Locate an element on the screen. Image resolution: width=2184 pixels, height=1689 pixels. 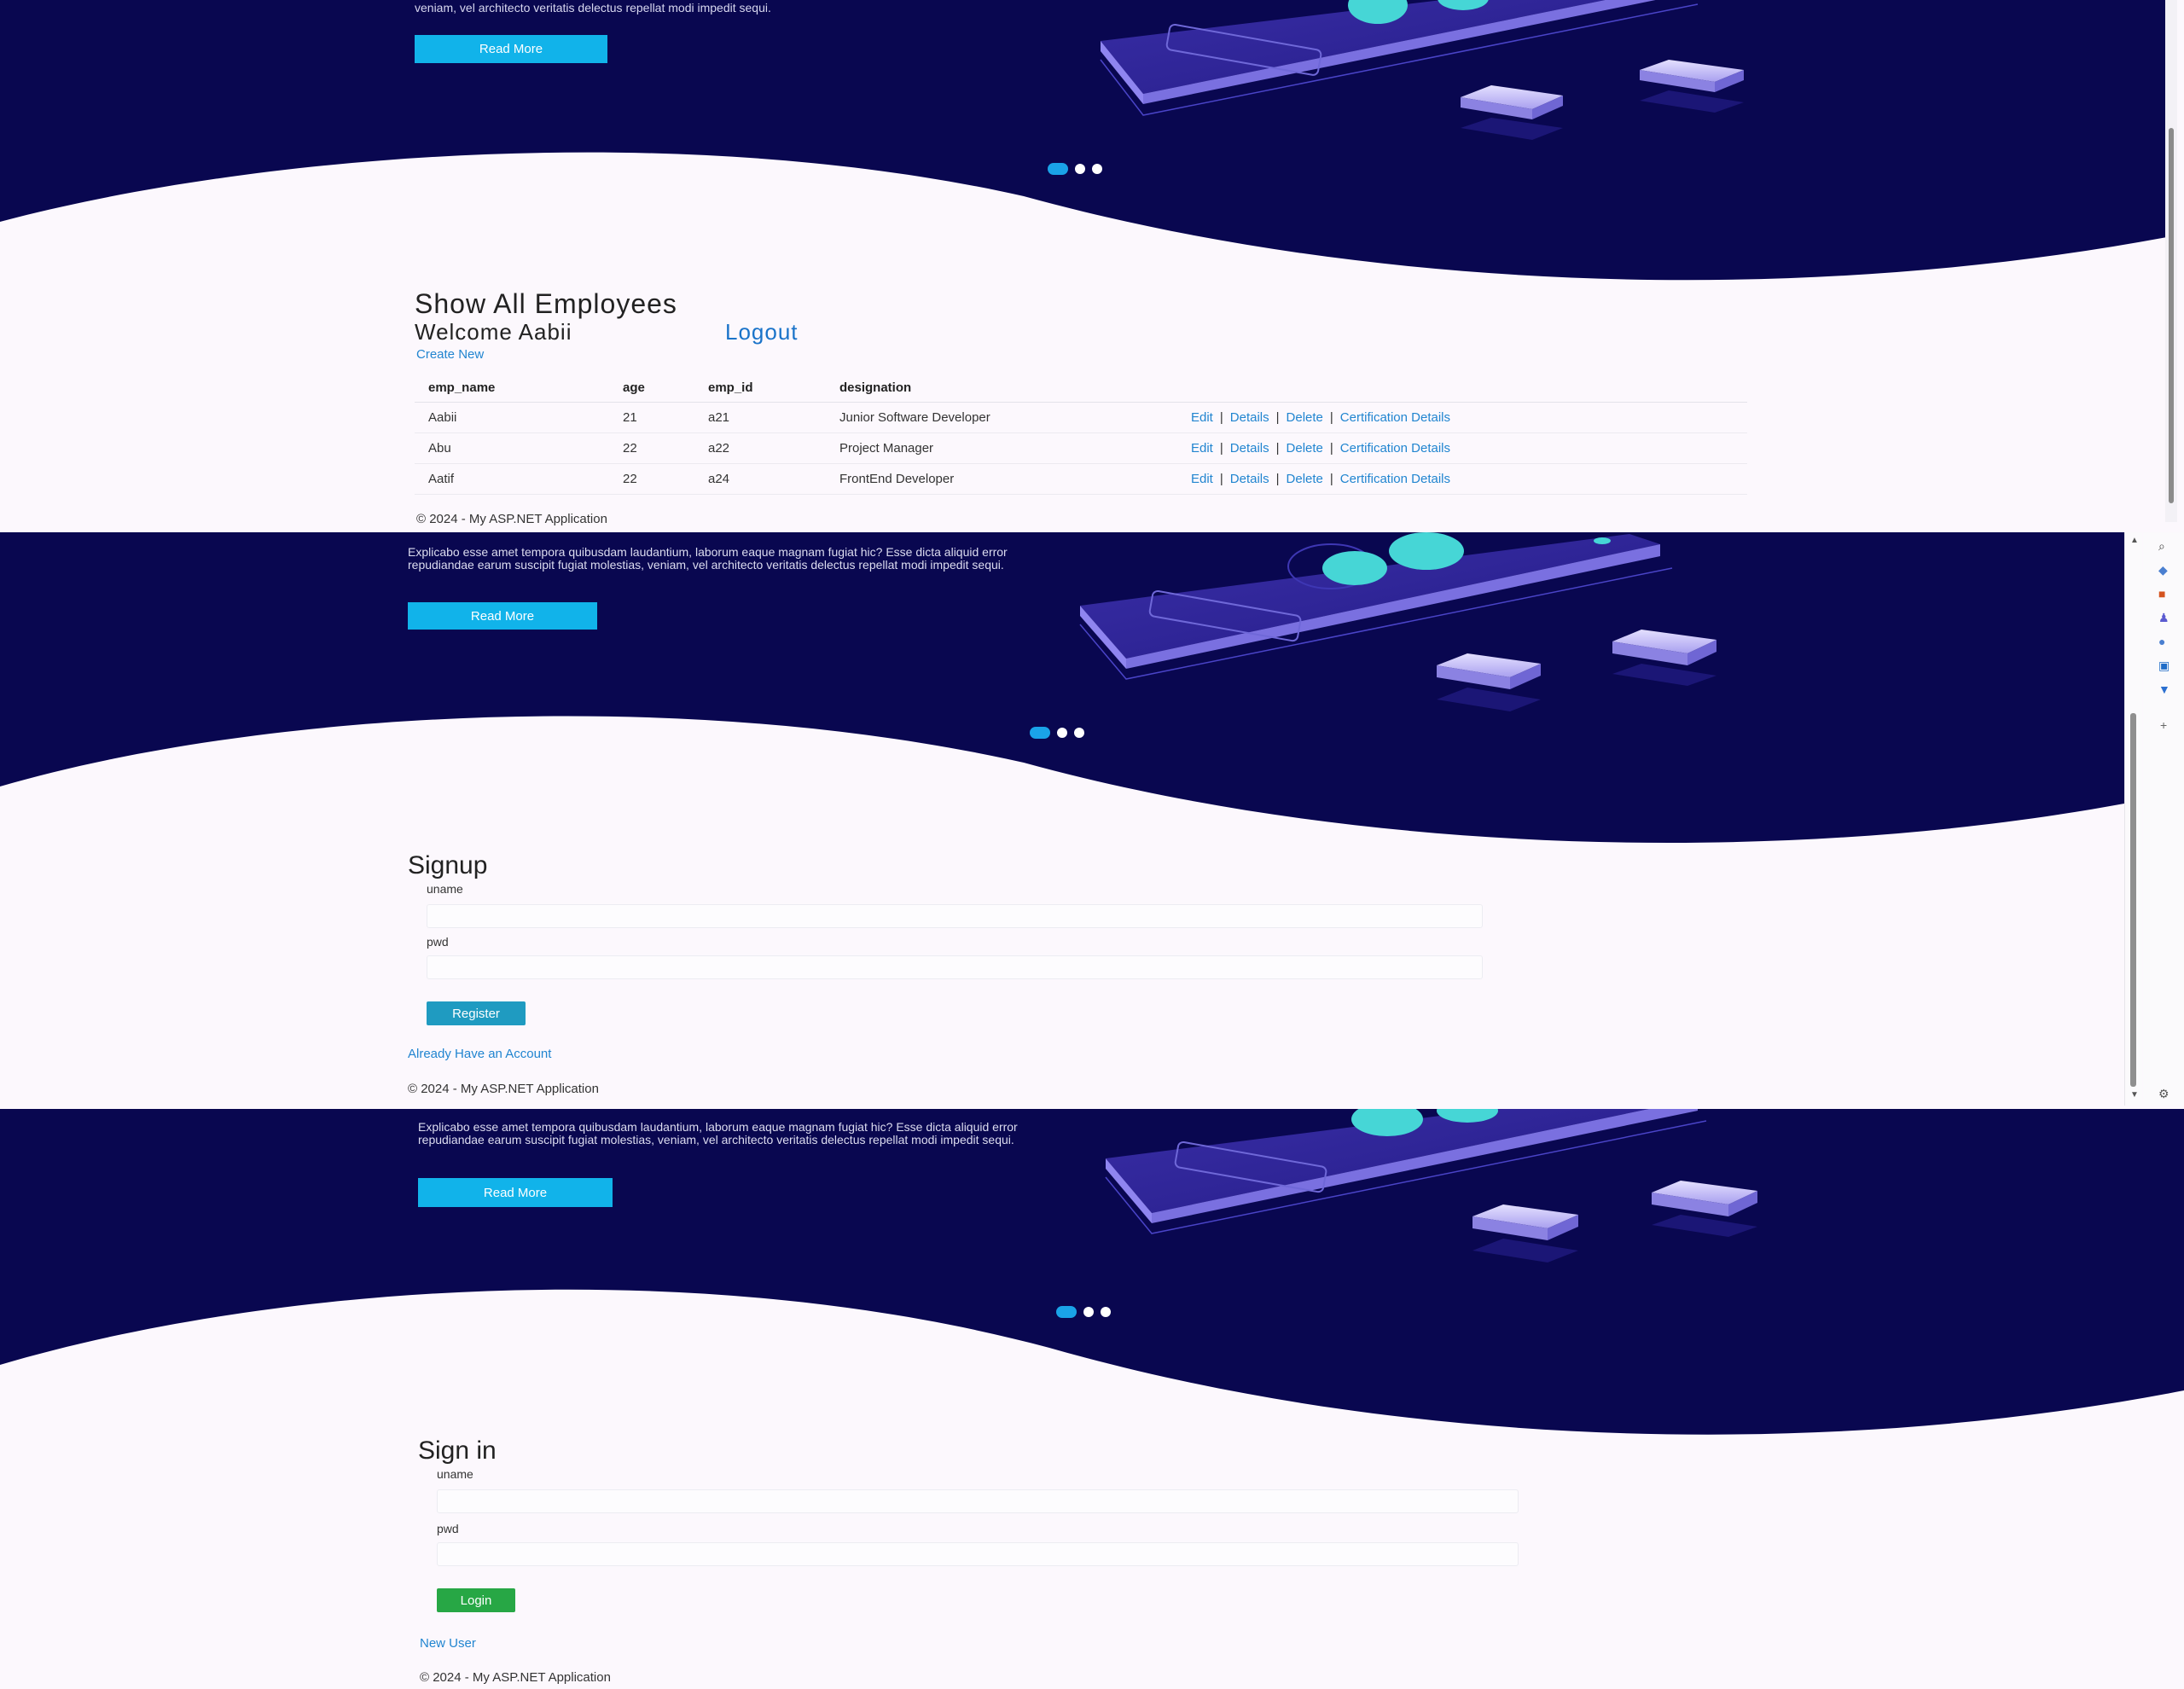
scrollbar-track is located at coordinates (2171, 261).